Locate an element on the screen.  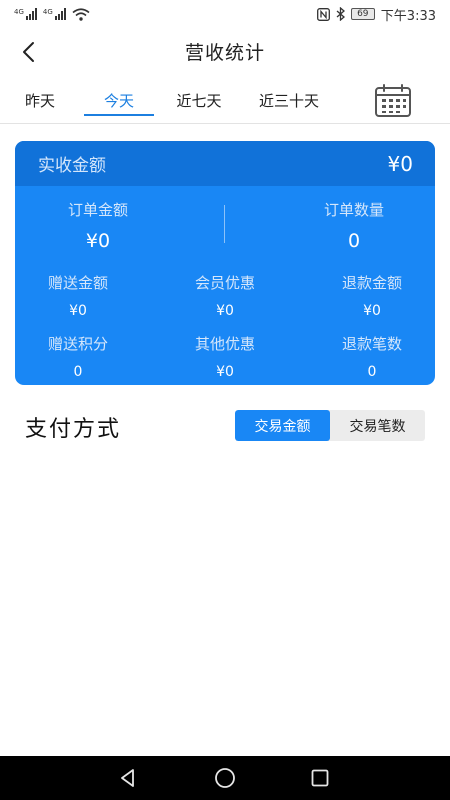
clock: 下午3:33 is located at coordinates (408, 16).